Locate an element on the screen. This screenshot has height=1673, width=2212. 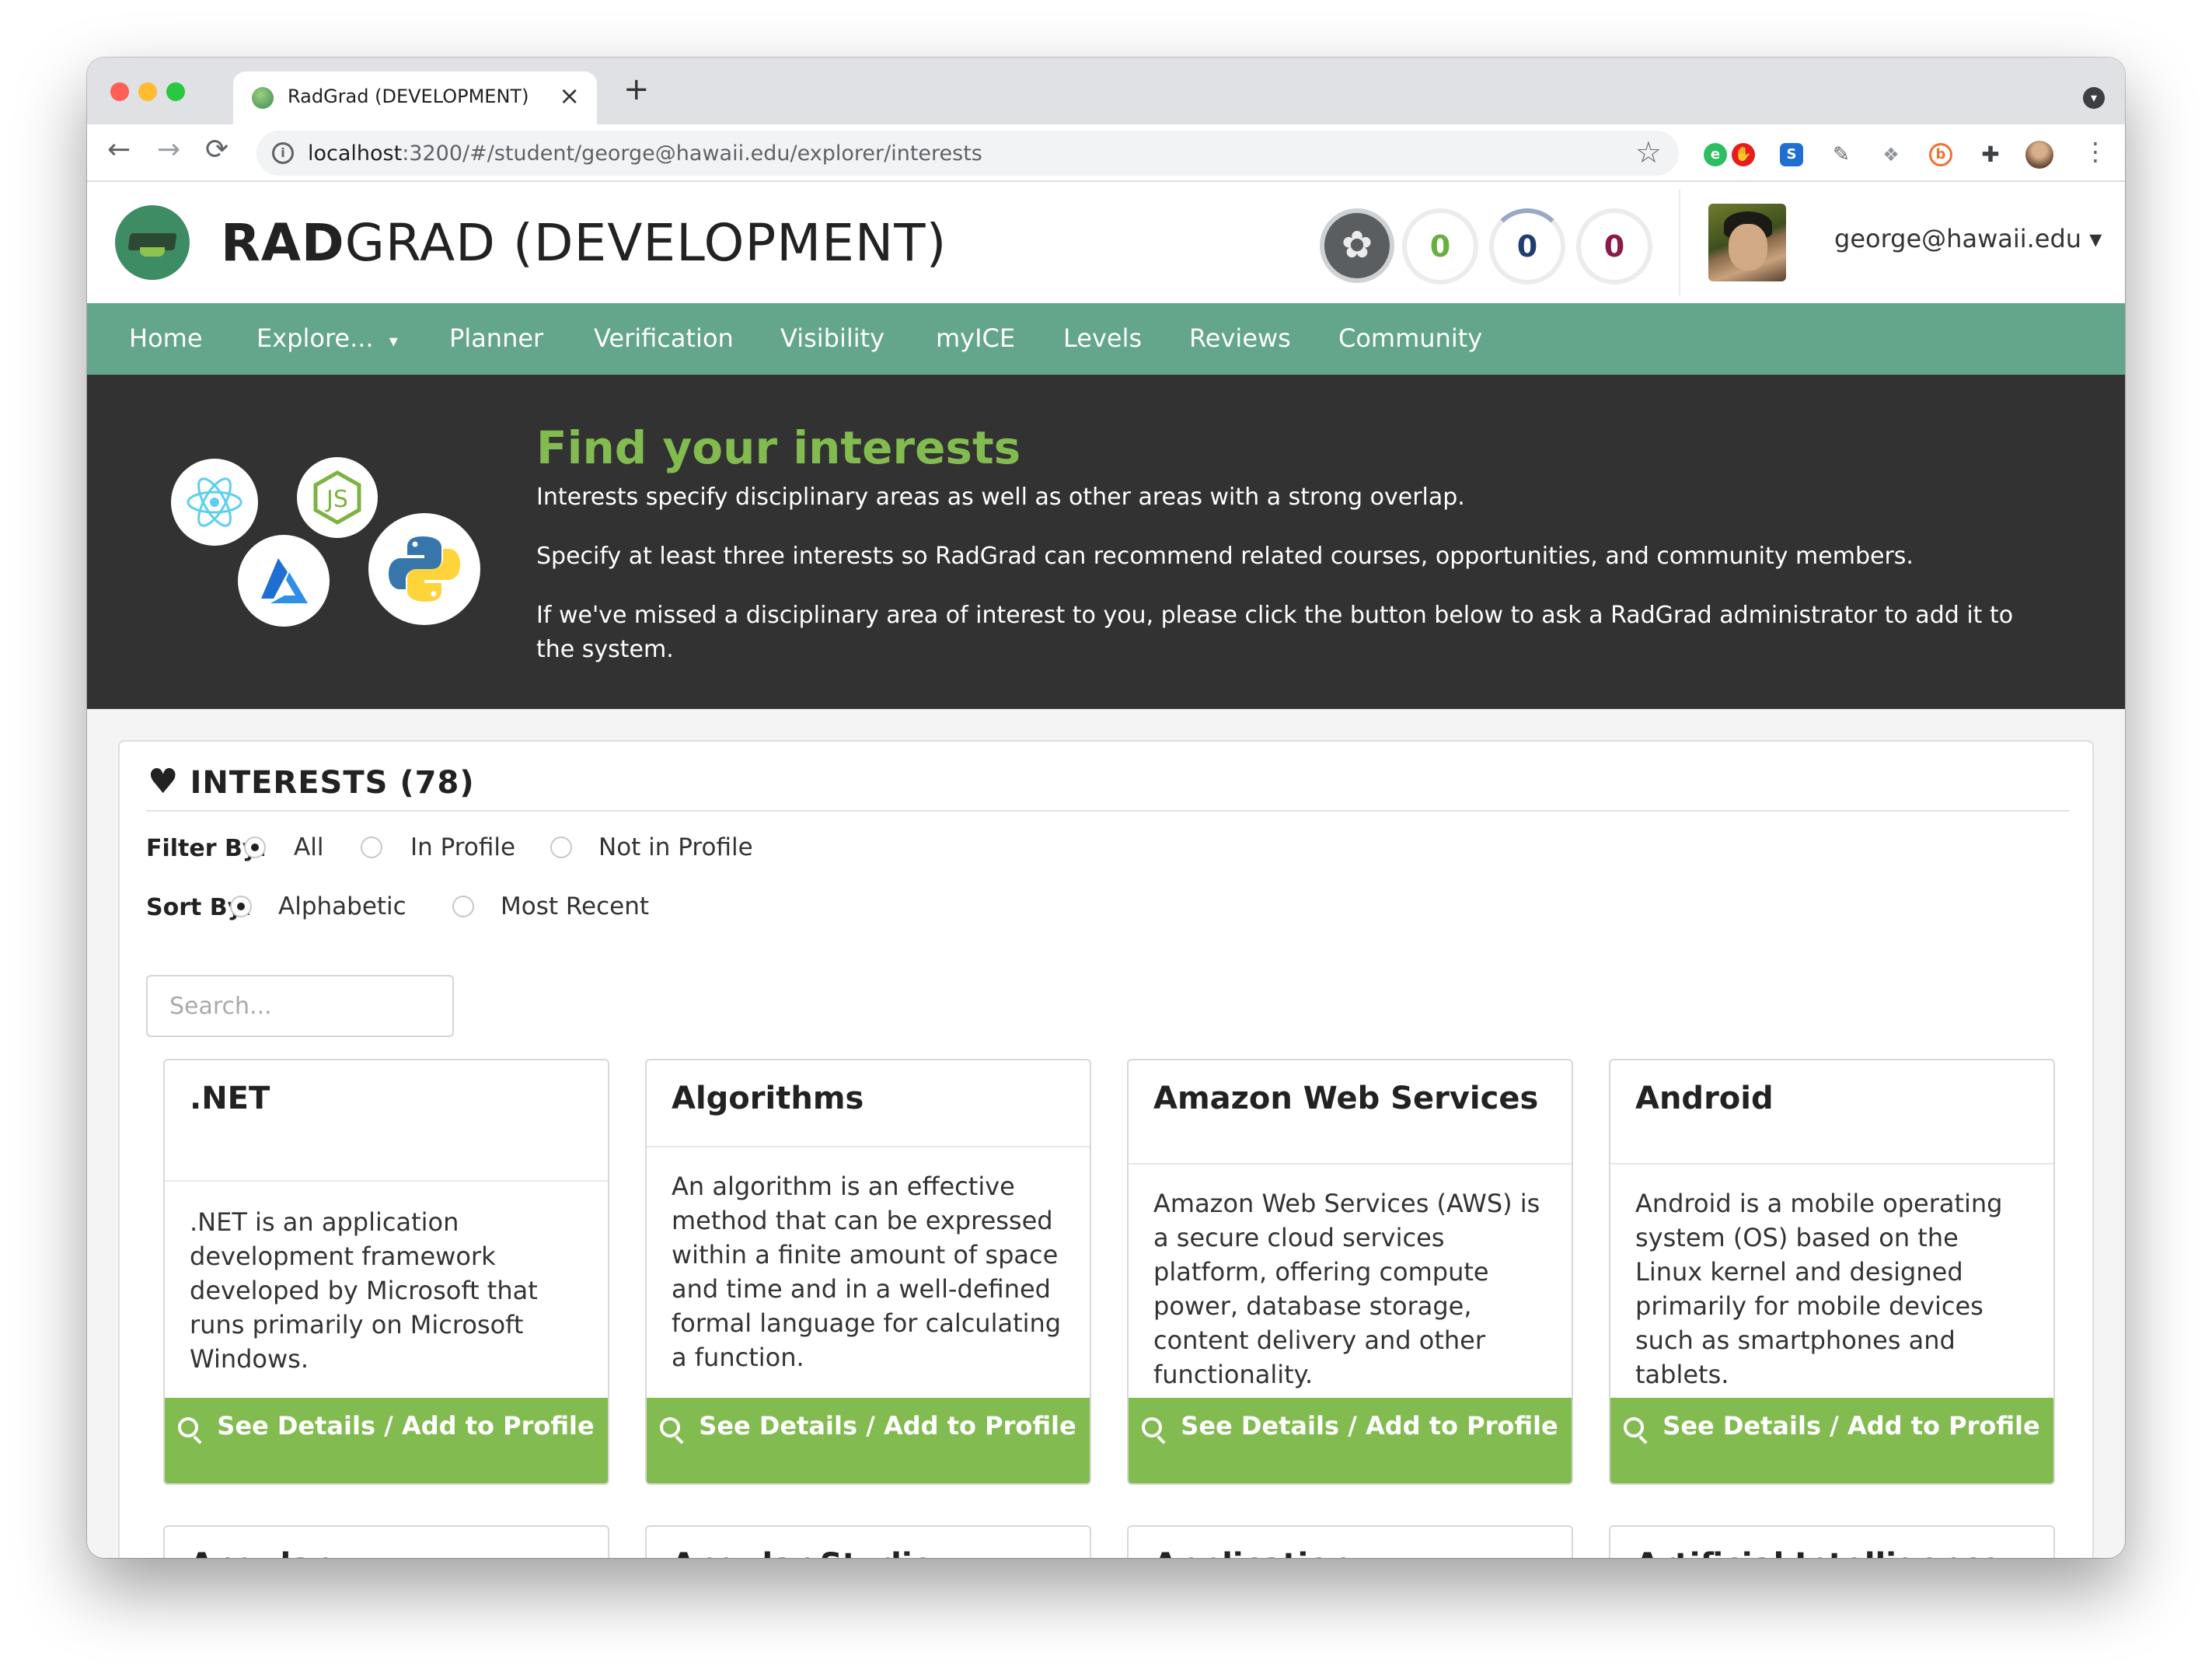
browser-menu-icon: ⋮ is located at coordinates (2095, 152).